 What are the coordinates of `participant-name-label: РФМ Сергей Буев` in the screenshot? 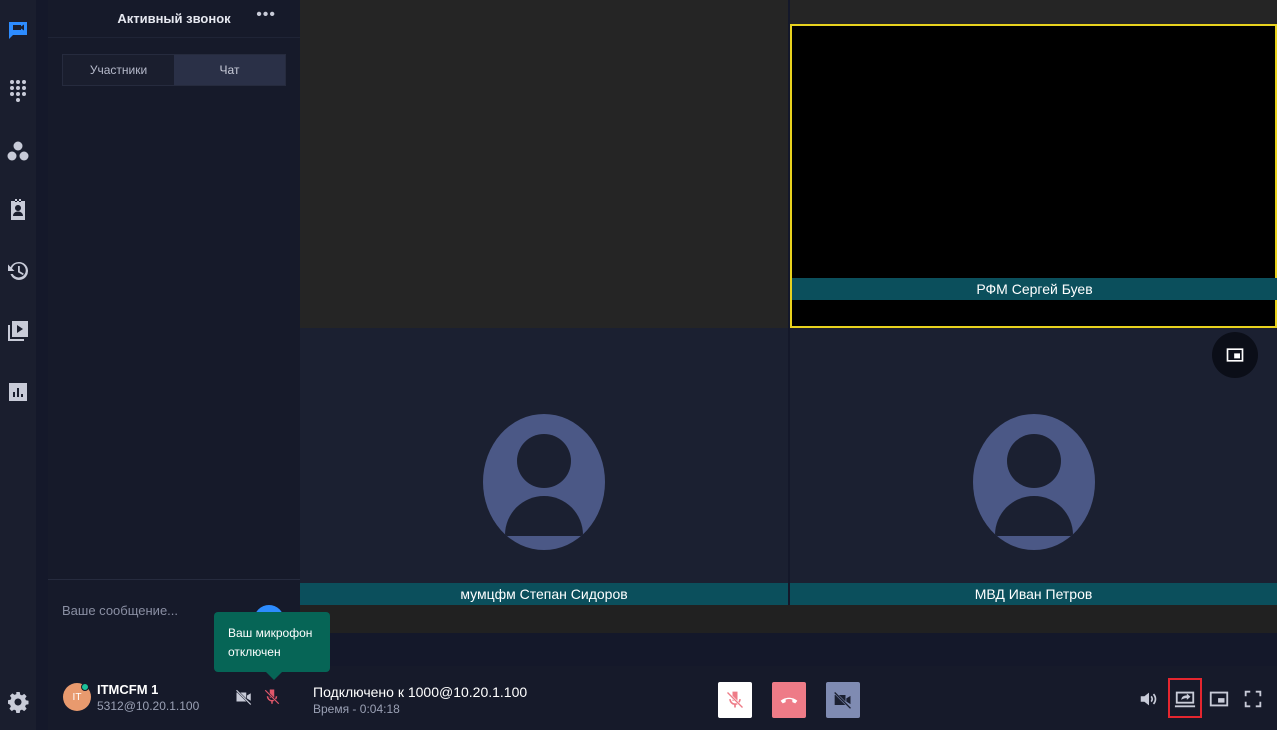 It's located at (1034, 289).